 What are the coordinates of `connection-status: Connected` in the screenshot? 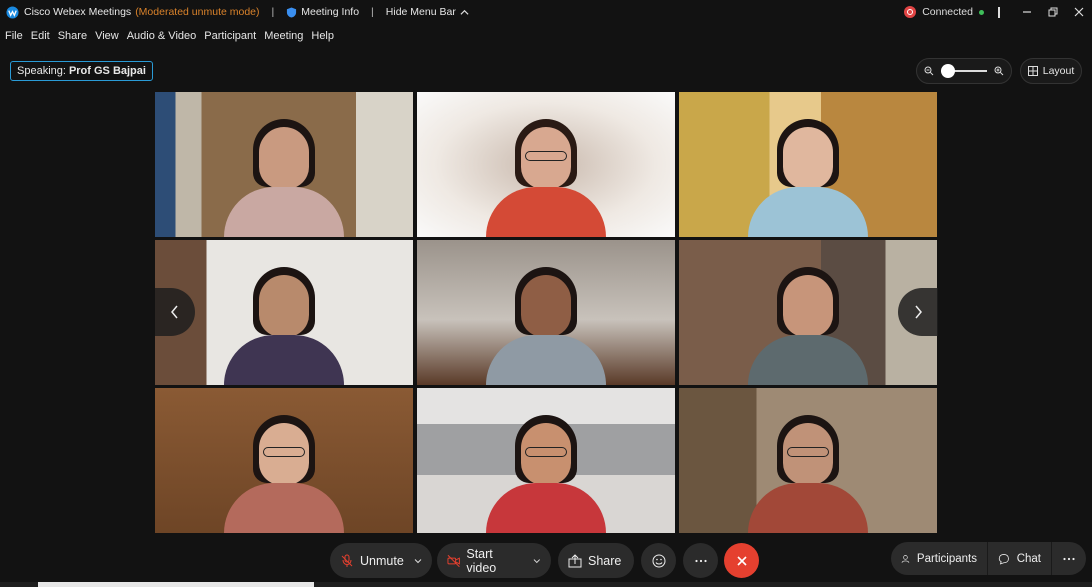 It's located at (947, 12).